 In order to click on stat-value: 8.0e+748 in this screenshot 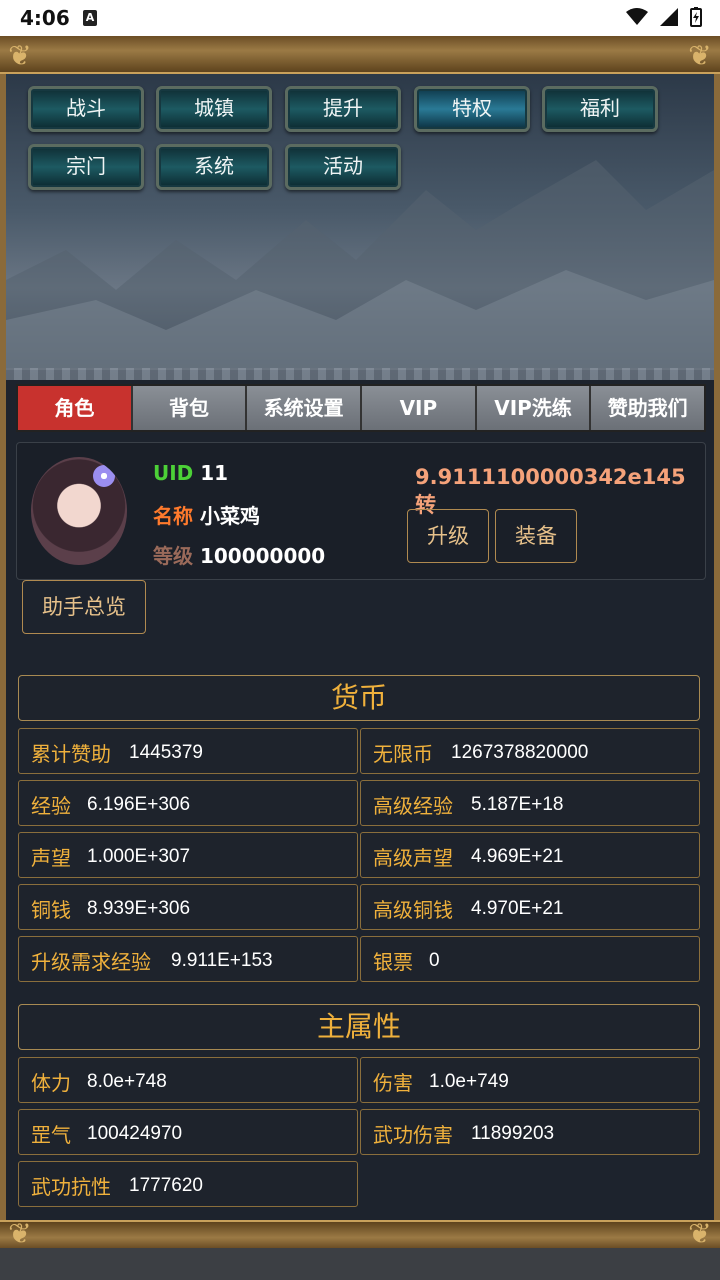, I will do `click(127, 1081)`.